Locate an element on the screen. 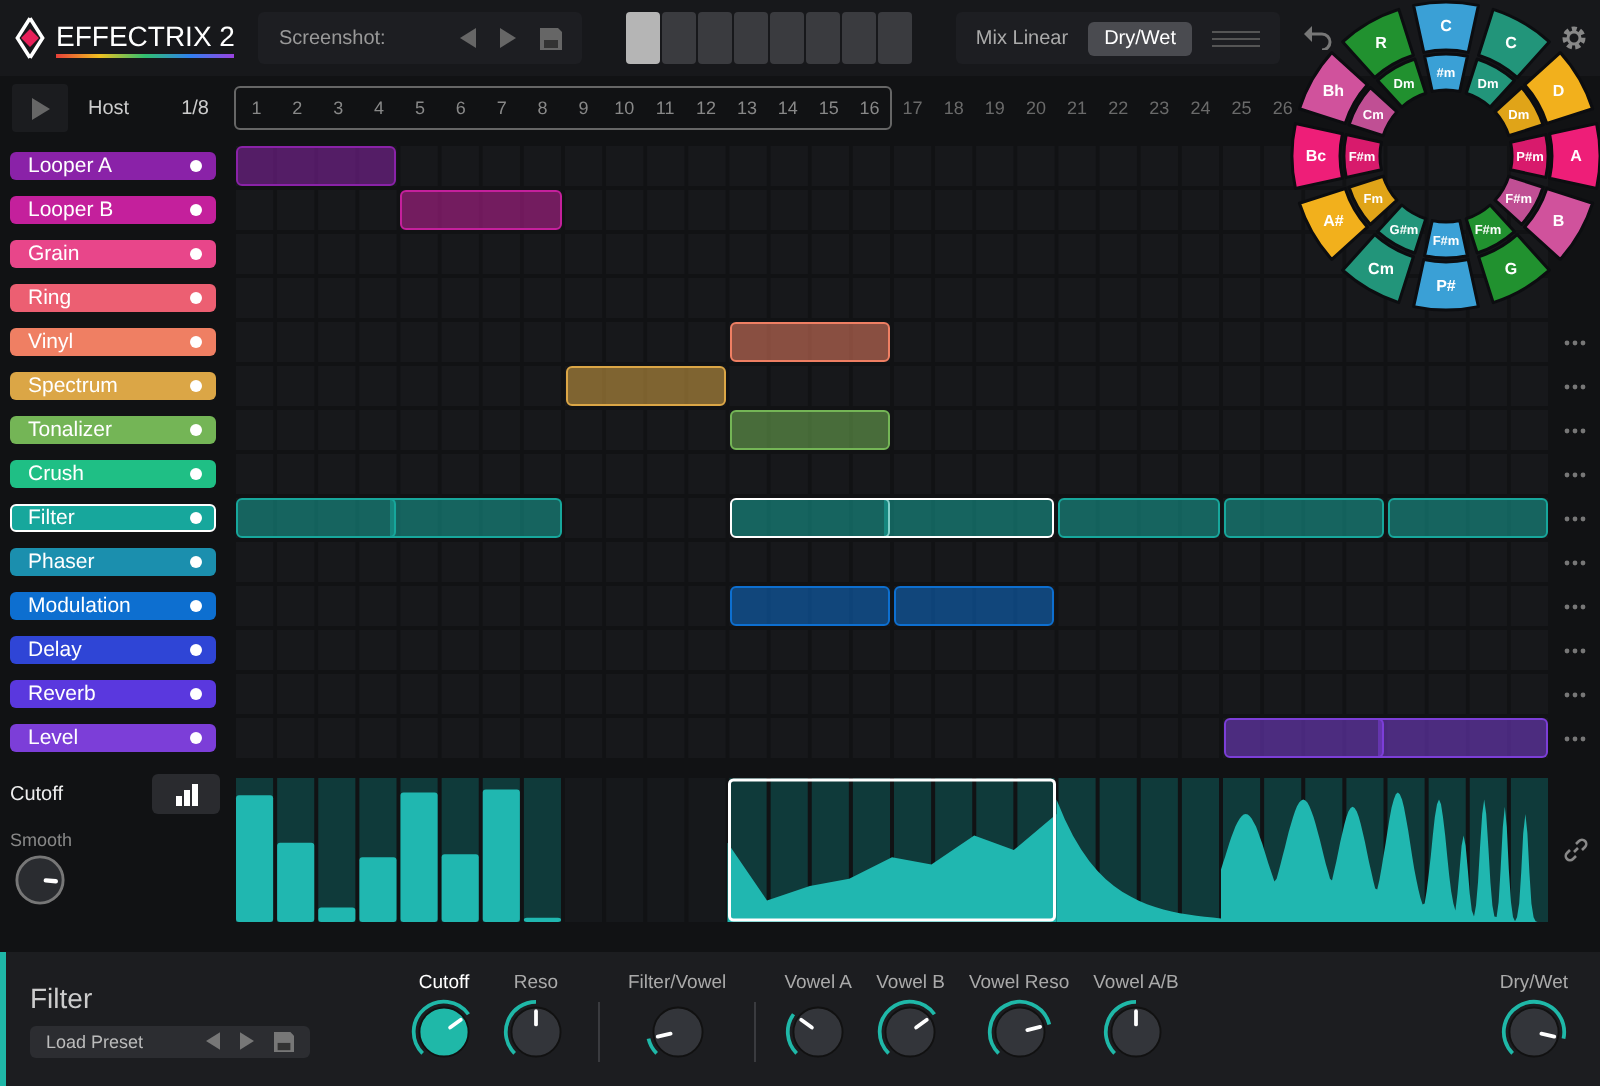 This screenshot has width=1600, height=1086. play-button is located at coordinates (40, 108).